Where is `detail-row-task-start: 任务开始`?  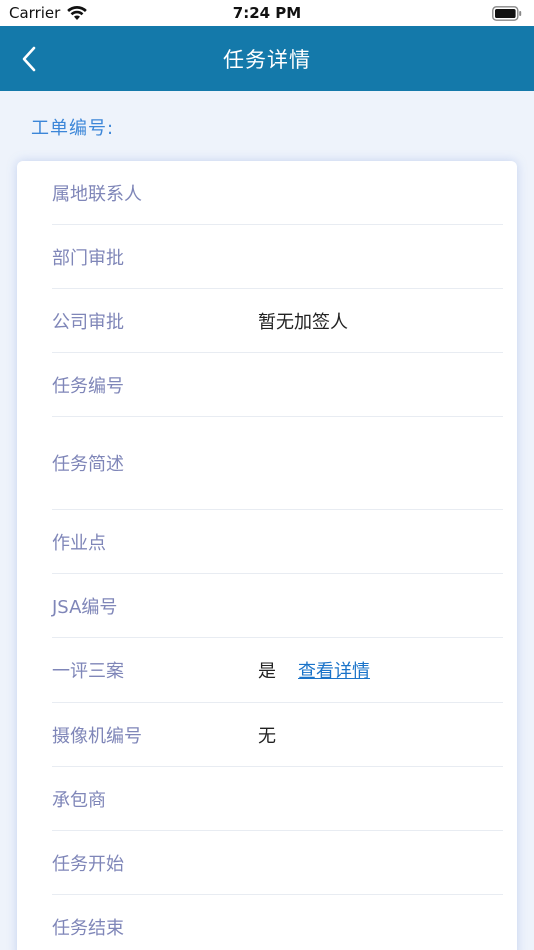 detail-row-task-start: 任务开始 is located at coordinates (277, 863).